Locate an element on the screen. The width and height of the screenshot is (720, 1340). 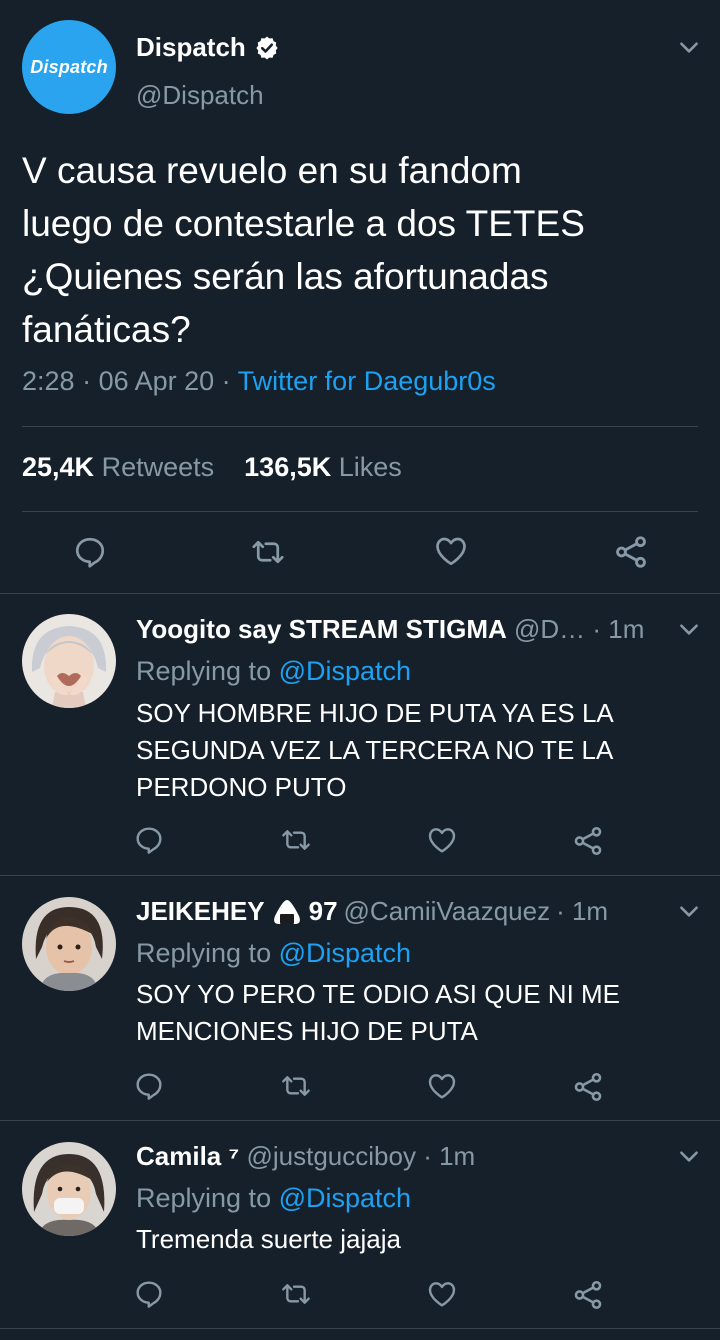
reply-author-name: Yoogito say STREAM STIGMA is located at coordinates (321, 629).